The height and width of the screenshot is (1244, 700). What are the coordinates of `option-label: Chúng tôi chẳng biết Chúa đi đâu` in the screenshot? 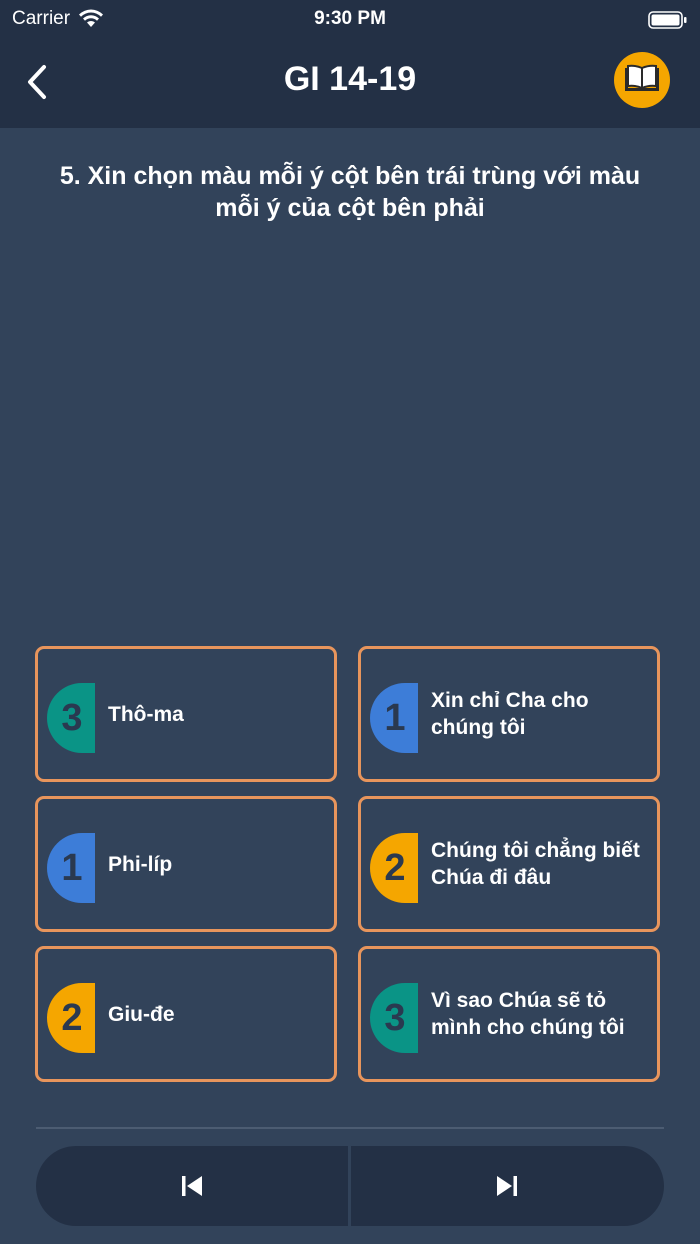 It's located at (535, 864).